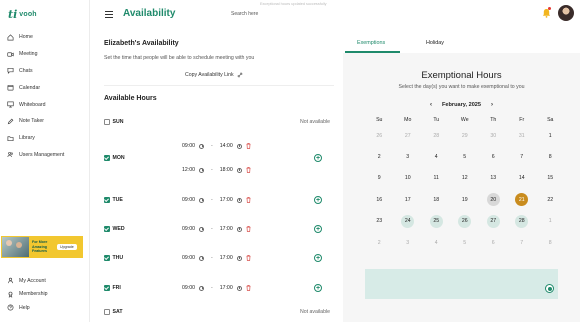  Describe the element at coordinates (522, 200) in the screenshot. I see `calendar-day: 21` at that location.